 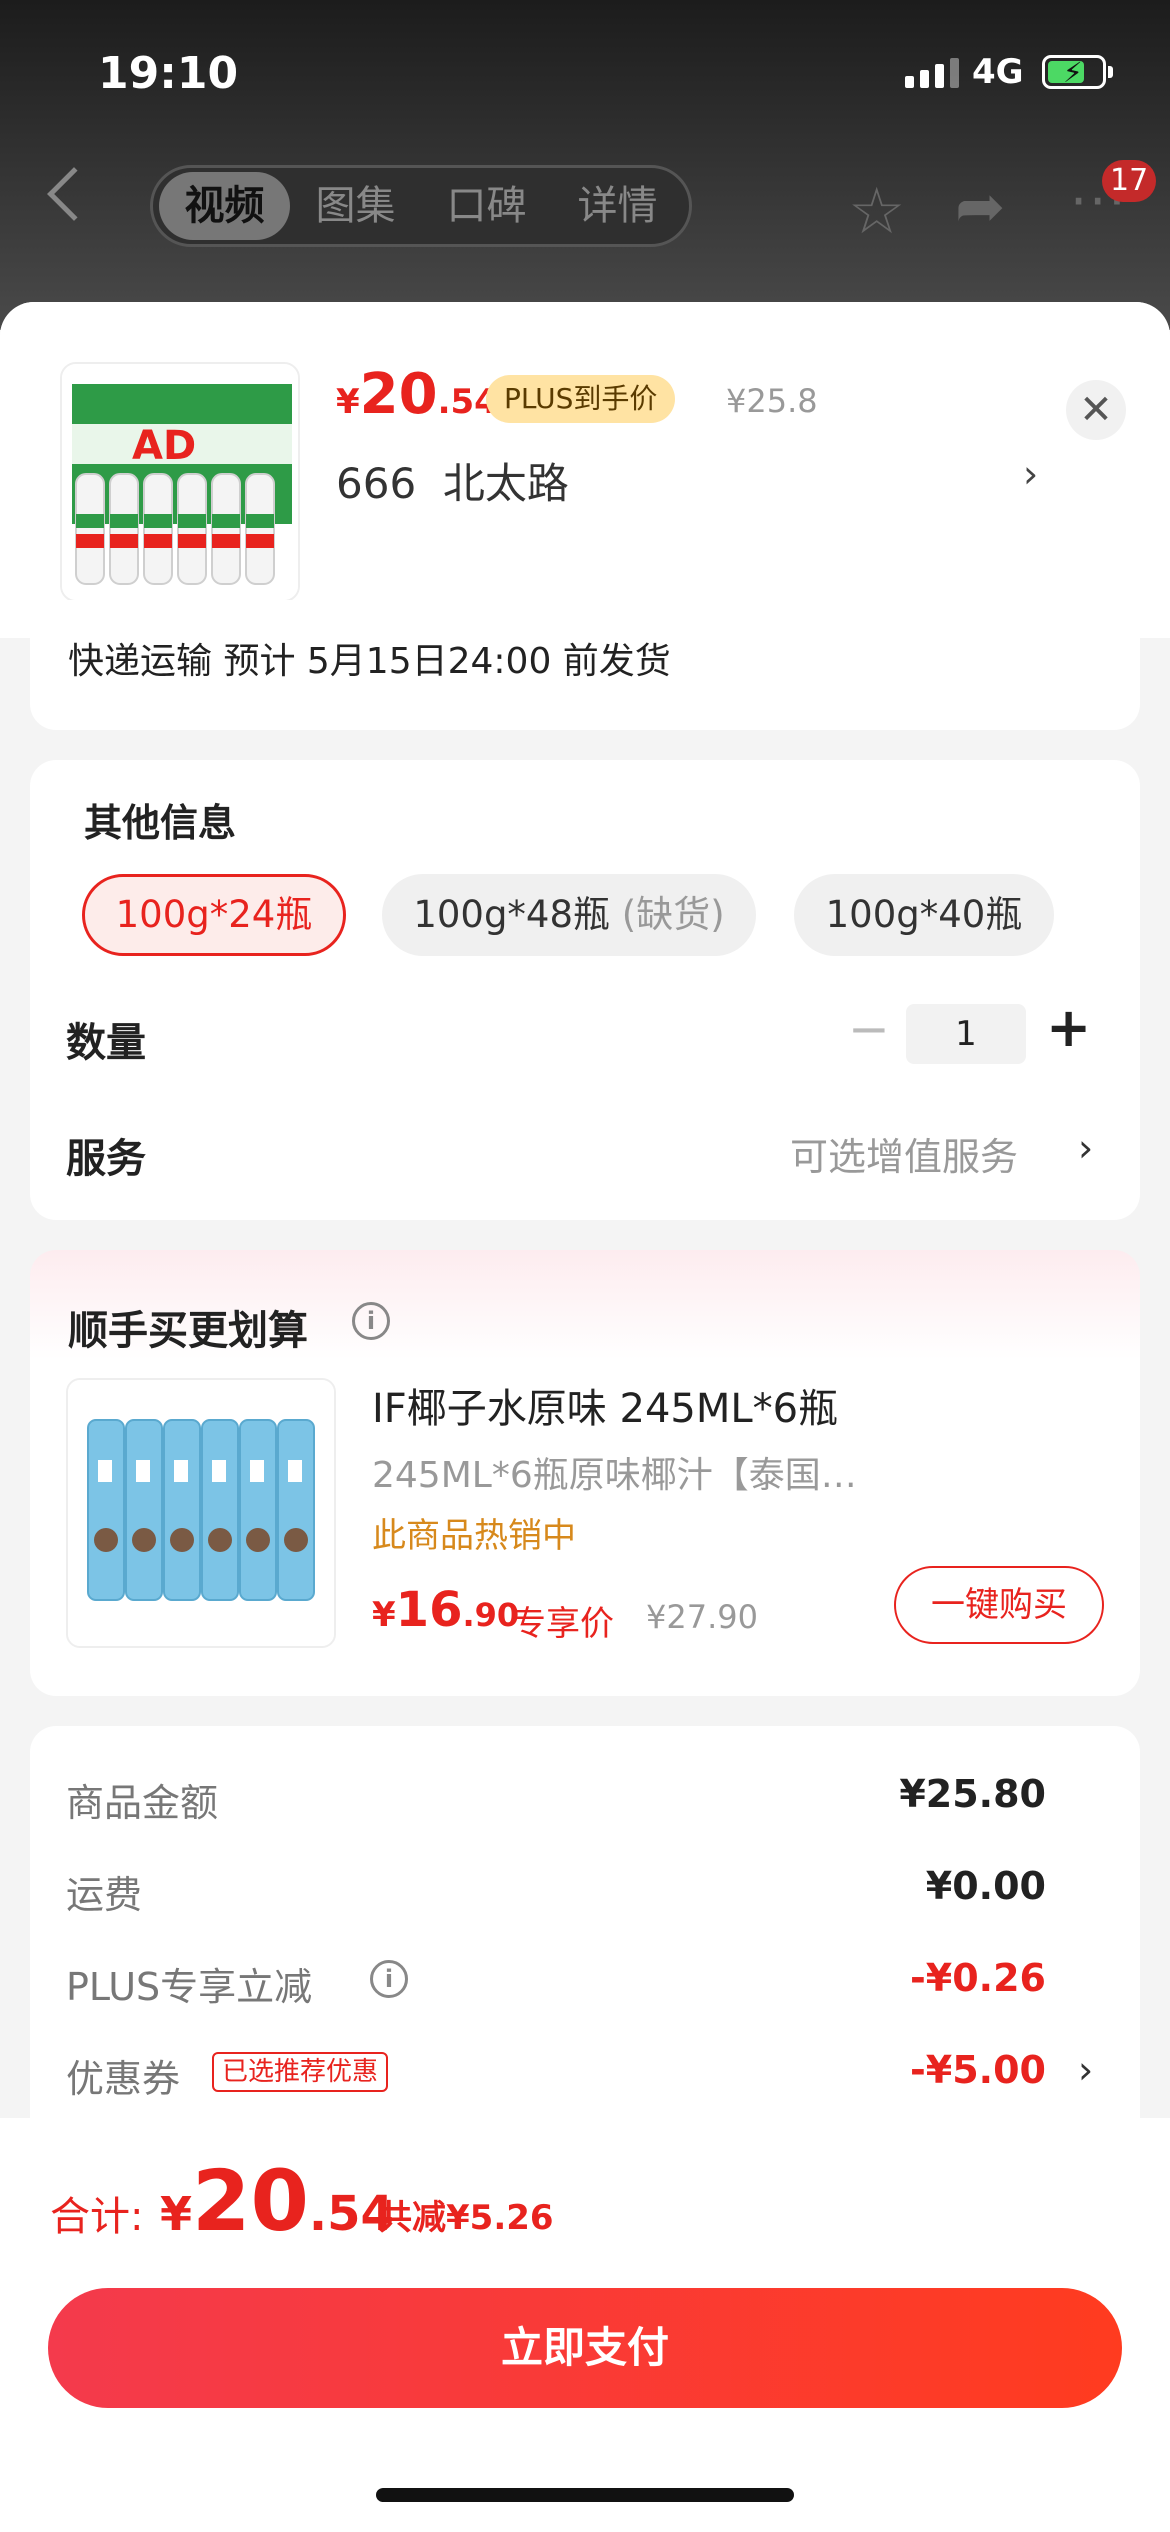 What do you see at coordinates (168, 73) in the screenshot?
I see `status-time: 19:10` at bounding box center [168, 73].